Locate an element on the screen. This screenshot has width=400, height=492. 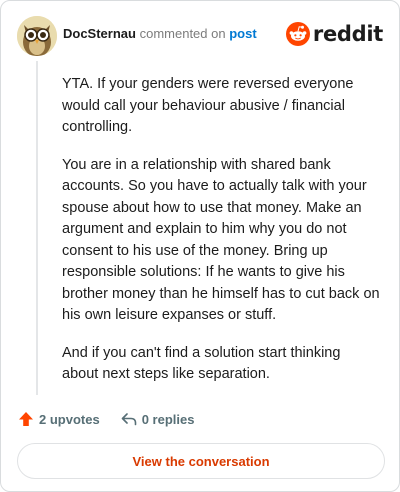
avatar is located at coordinates (37, 36).